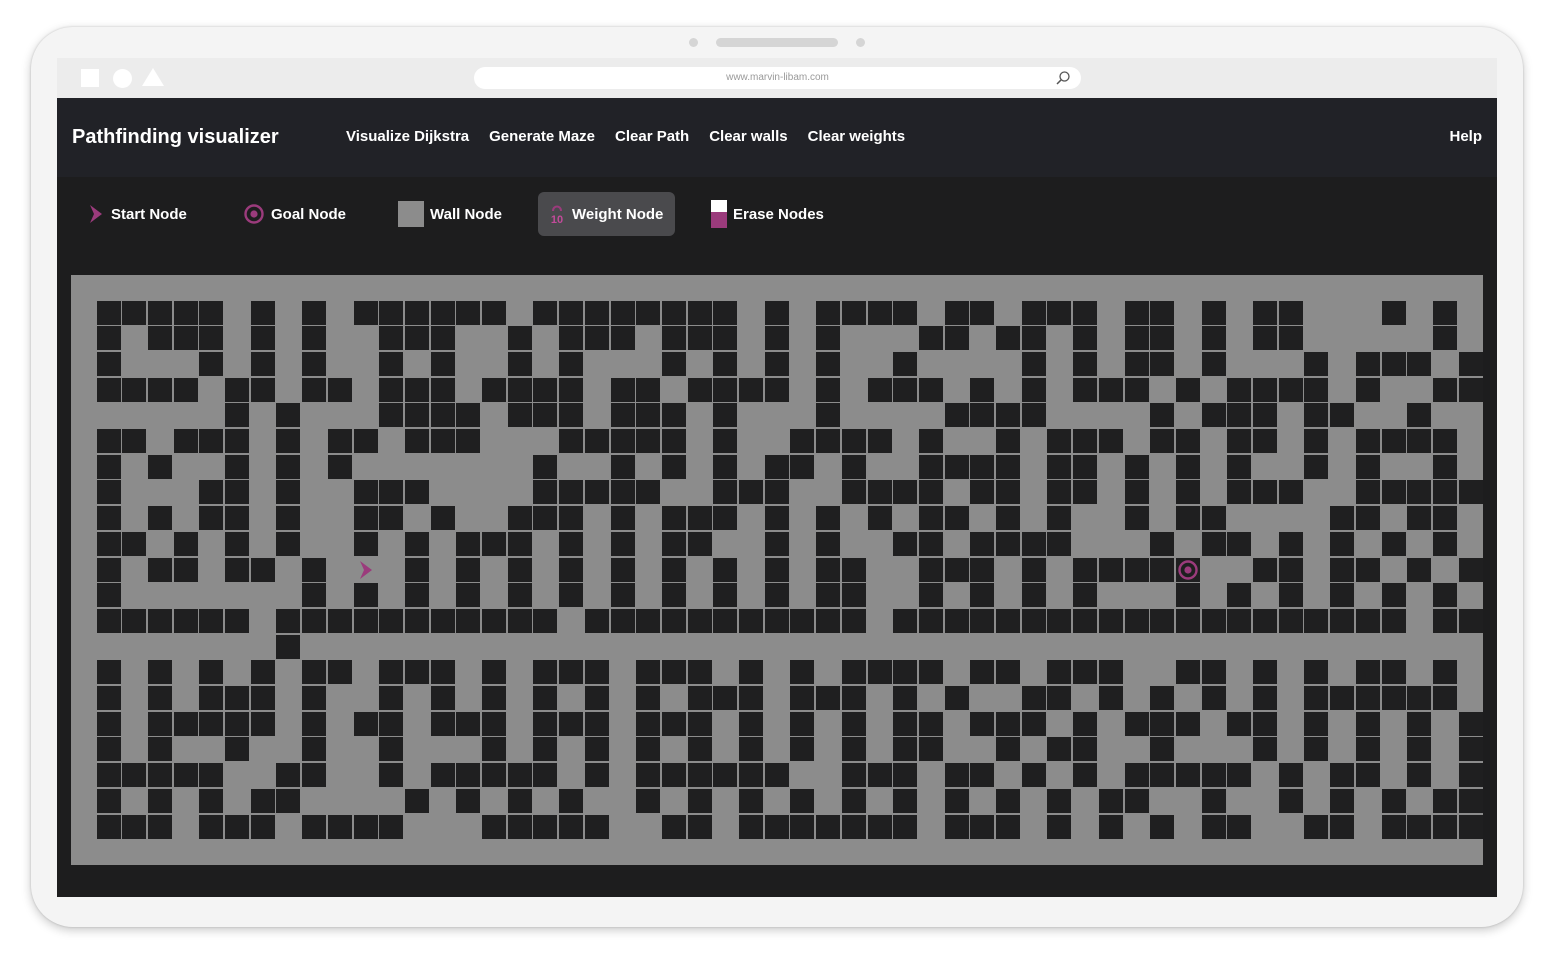  I want to click on help-button: Help, so click(1465, 137).